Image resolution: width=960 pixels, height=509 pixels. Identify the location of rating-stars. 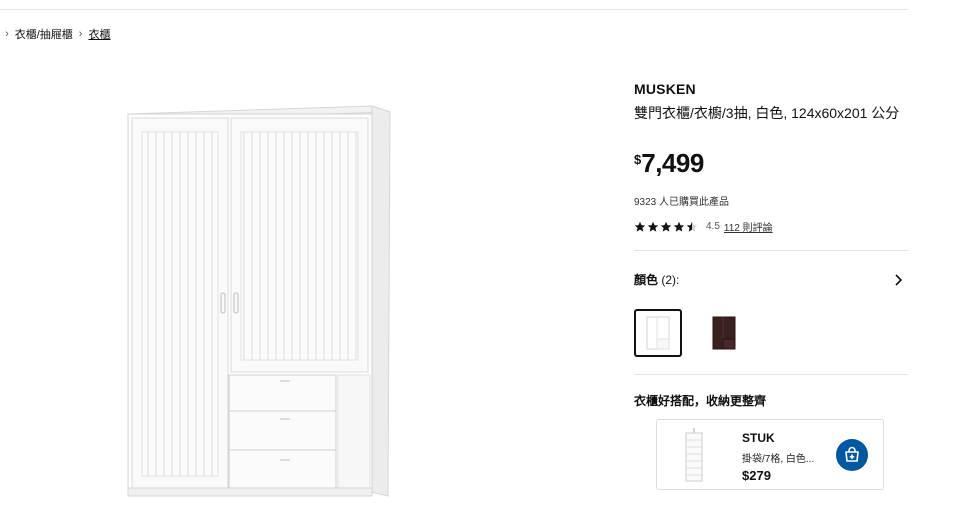
(666, 227).